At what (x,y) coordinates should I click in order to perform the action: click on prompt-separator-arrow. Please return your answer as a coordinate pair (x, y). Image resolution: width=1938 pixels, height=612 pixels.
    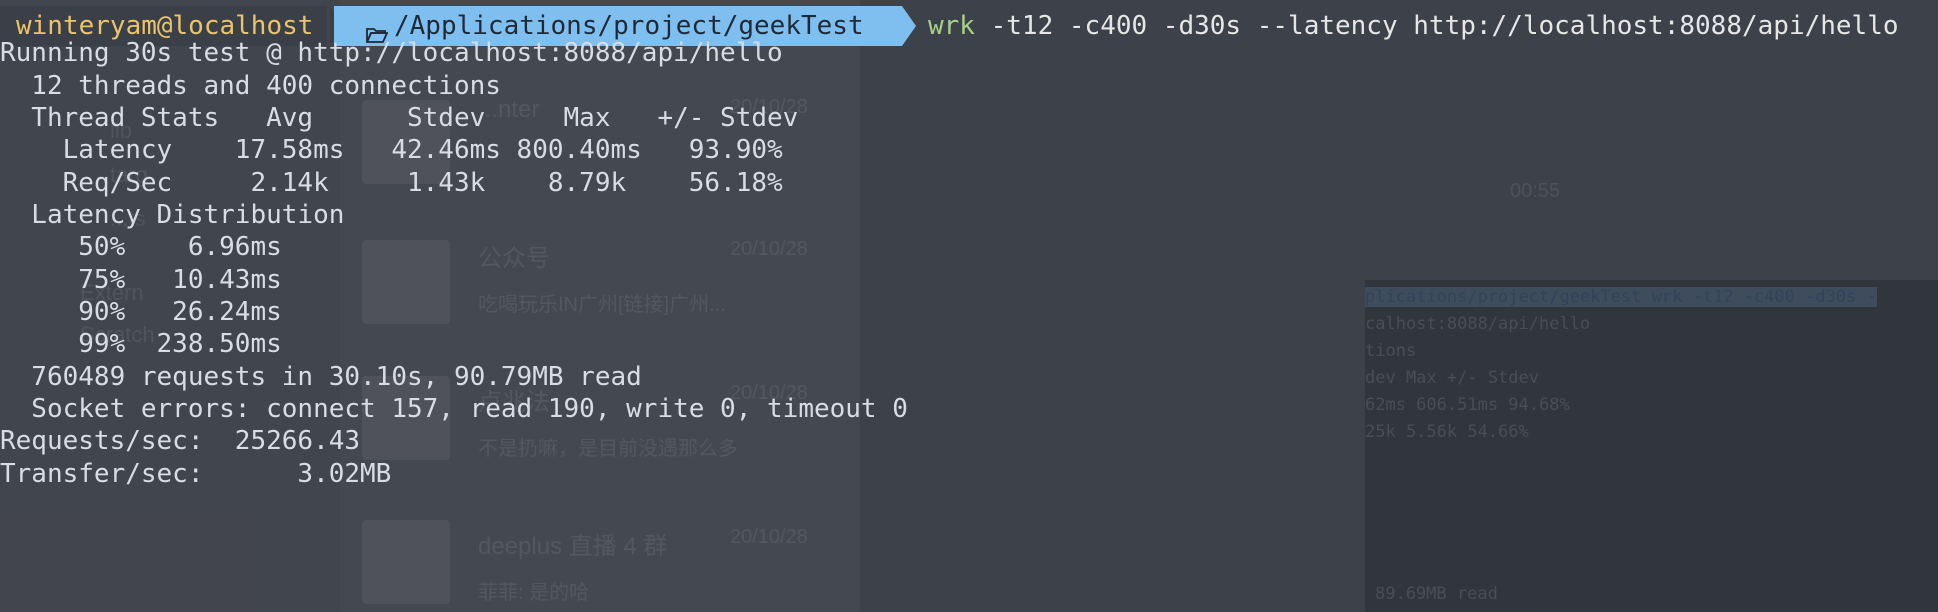
    Looking at the image, I should click on (909, 26).